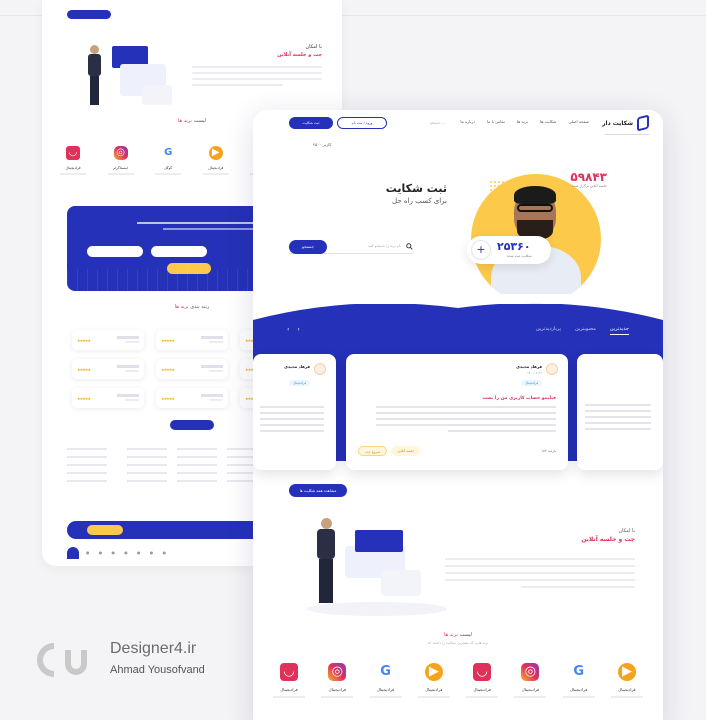 The width and height of the screenshot is (706, 720). What do you see at coordinates (322, 144) in the screenshot?
I see `users-stat: ۲۵۰۰ کاربر` at bounding box center [322, 144].